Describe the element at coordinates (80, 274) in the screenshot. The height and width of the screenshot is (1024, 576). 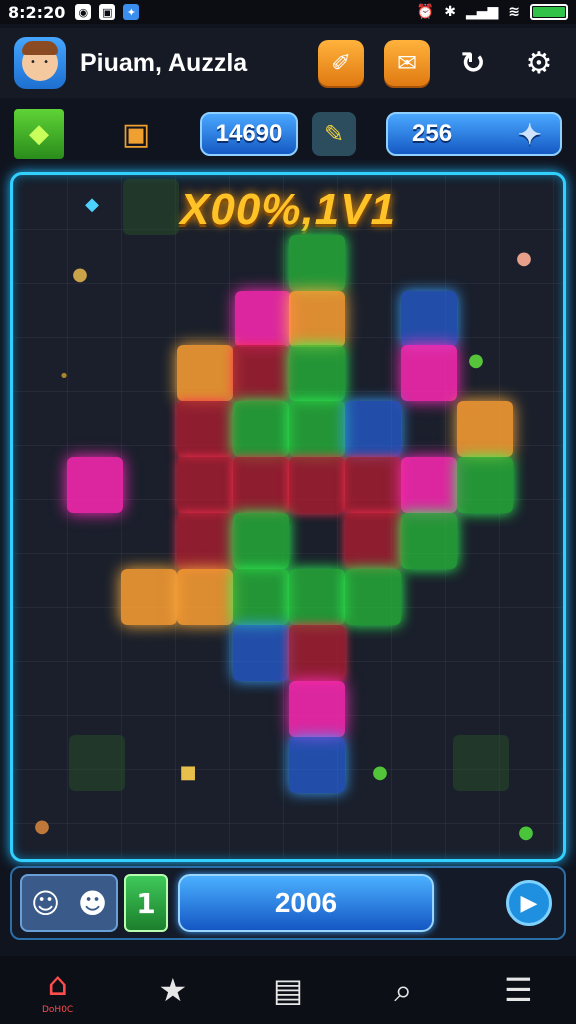
I see `nut-icon: ●` at that location.